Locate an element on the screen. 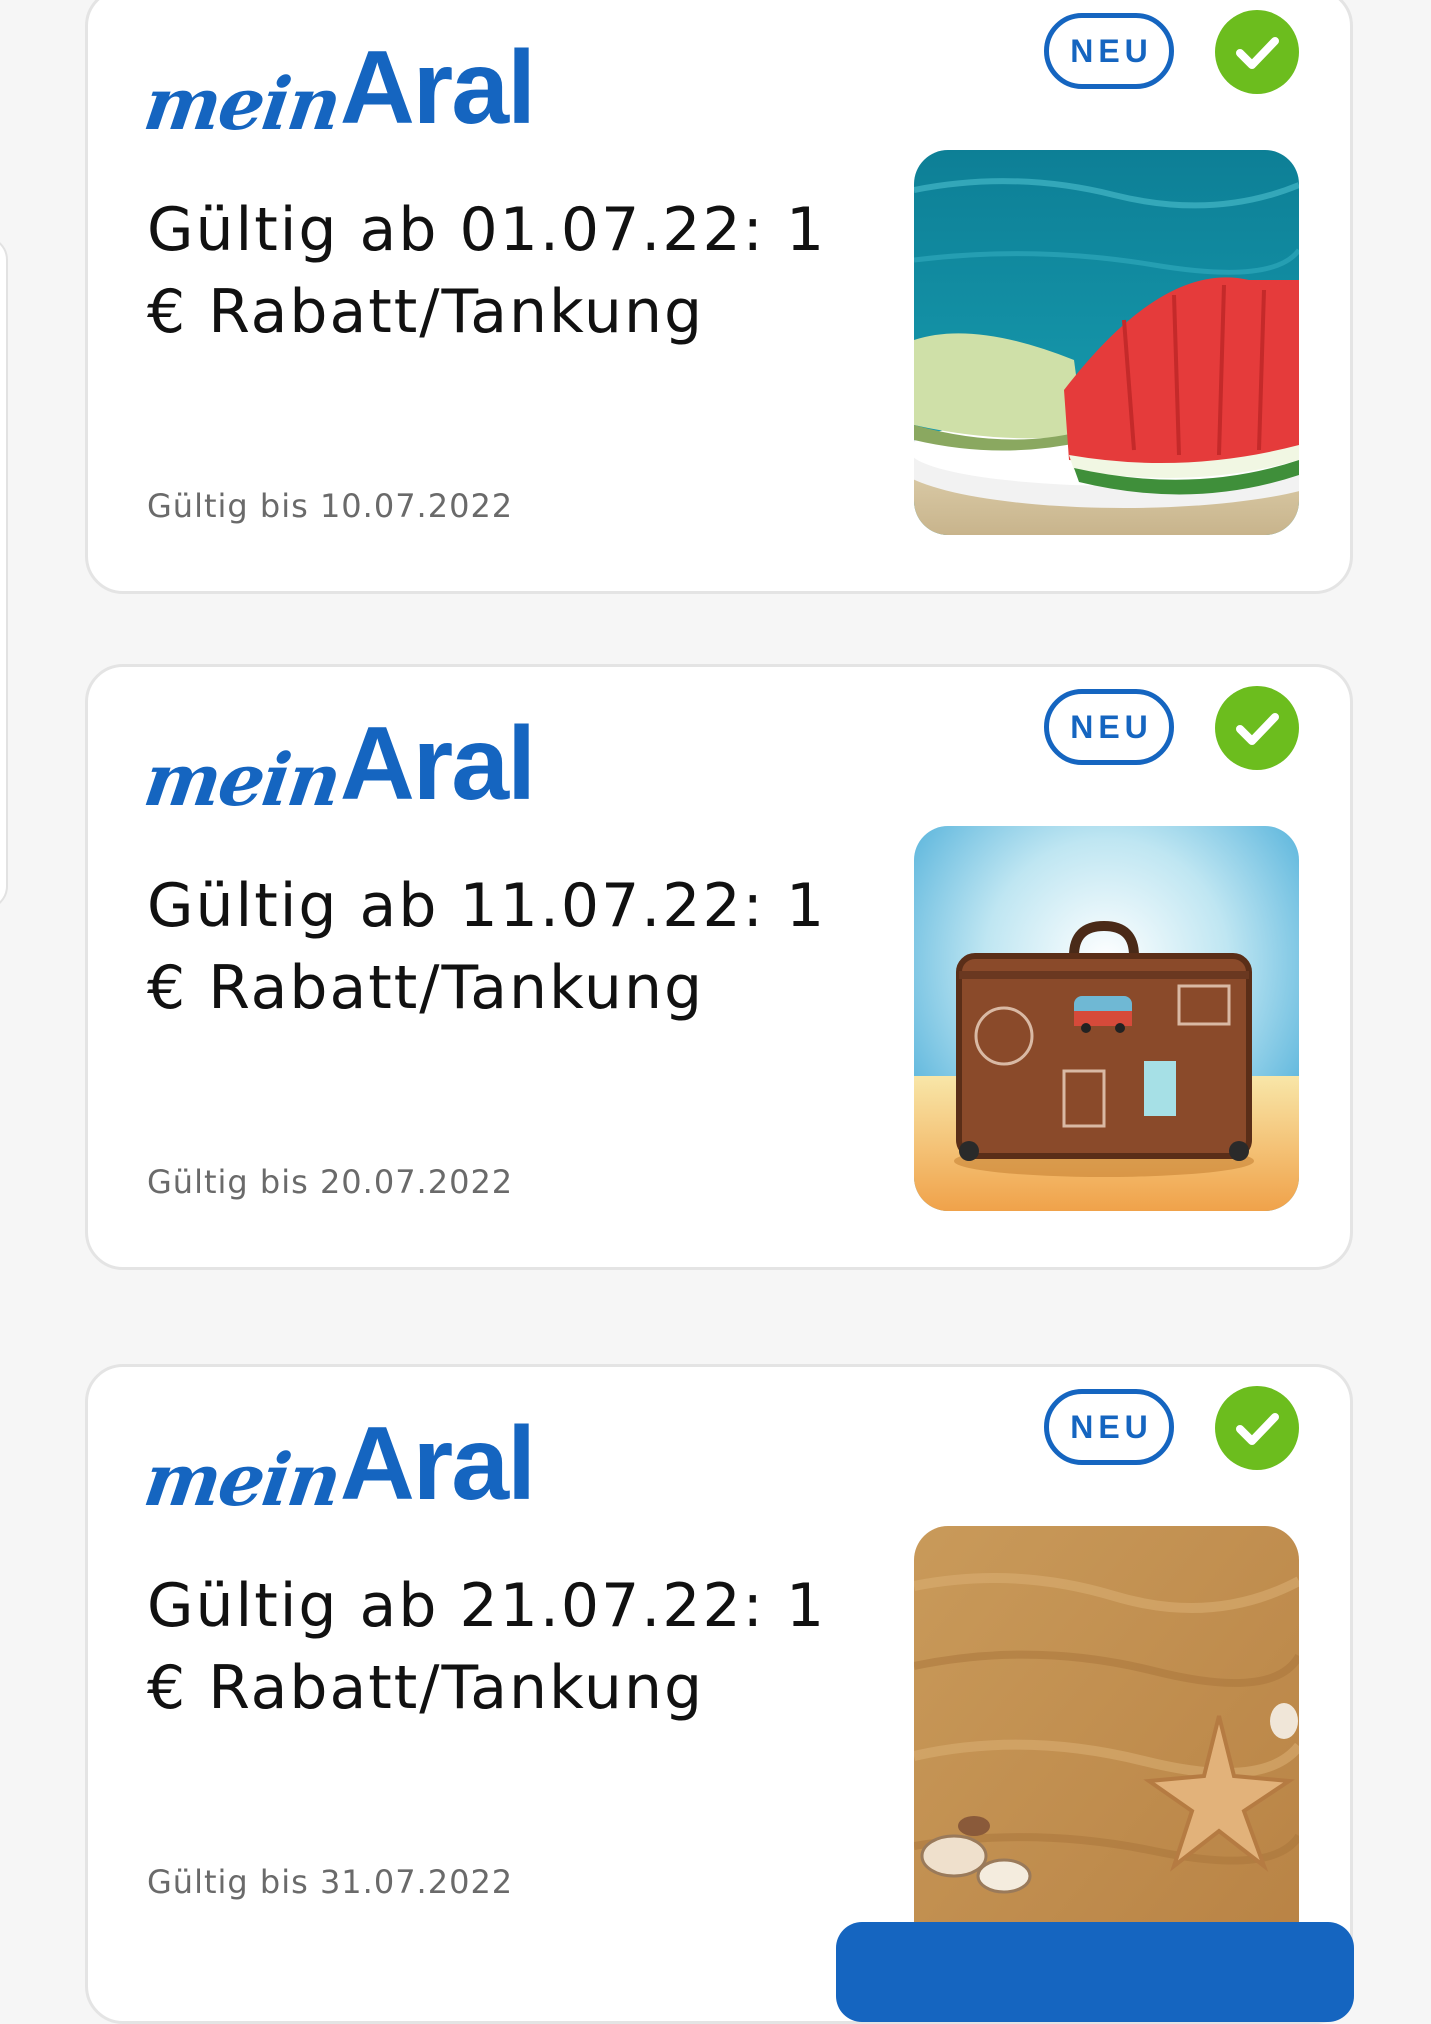 Image resolution: width=1431 pixels, height=2024 pixels. offer-image-melon is located at coordinates (1106, 342).